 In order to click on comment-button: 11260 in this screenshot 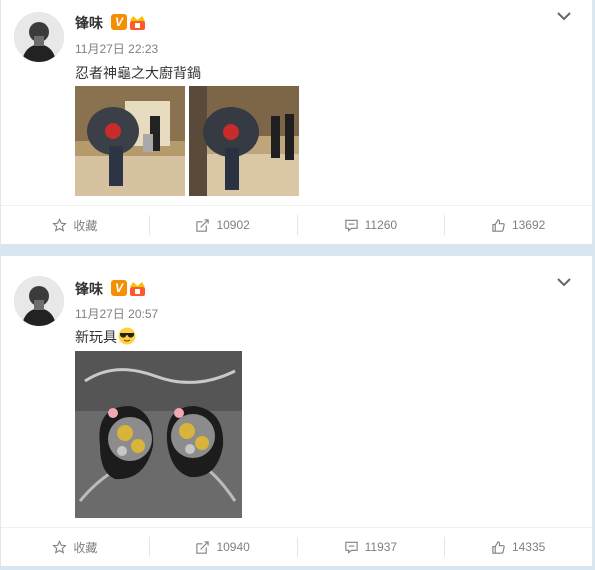, I will do `click(370, 225)`.